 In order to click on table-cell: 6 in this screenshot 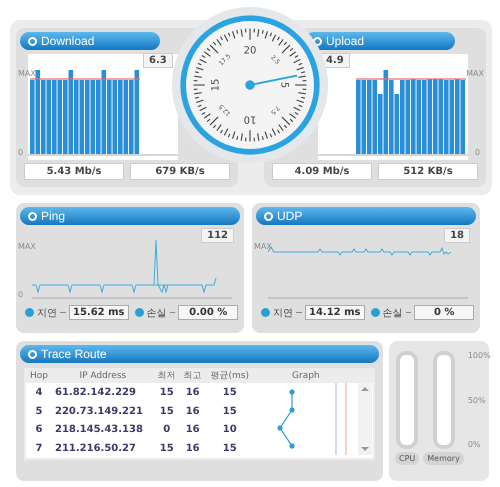, I will do `click(39, 430)`.